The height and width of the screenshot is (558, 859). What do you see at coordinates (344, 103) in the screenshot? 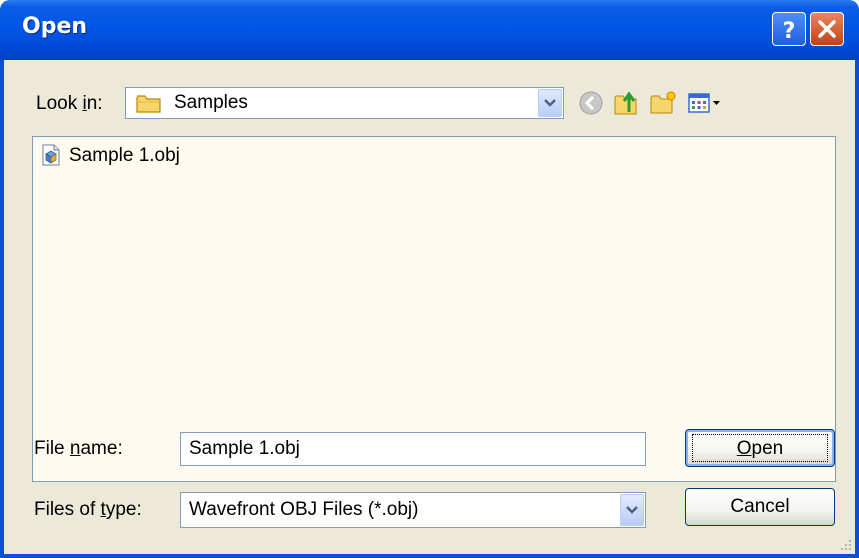
I see `look-in-dropdown: Samples` at bounding box center [344, 103].